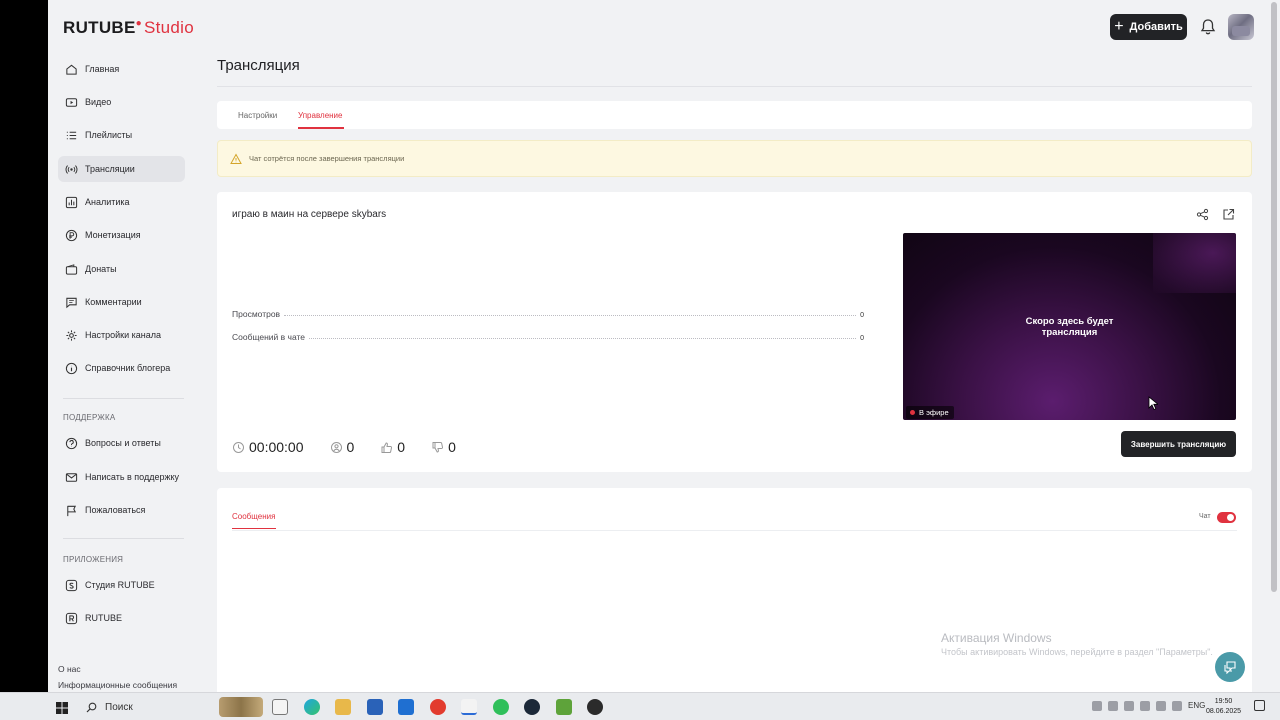  I want to click on task-view-icon, so click(280, 707).